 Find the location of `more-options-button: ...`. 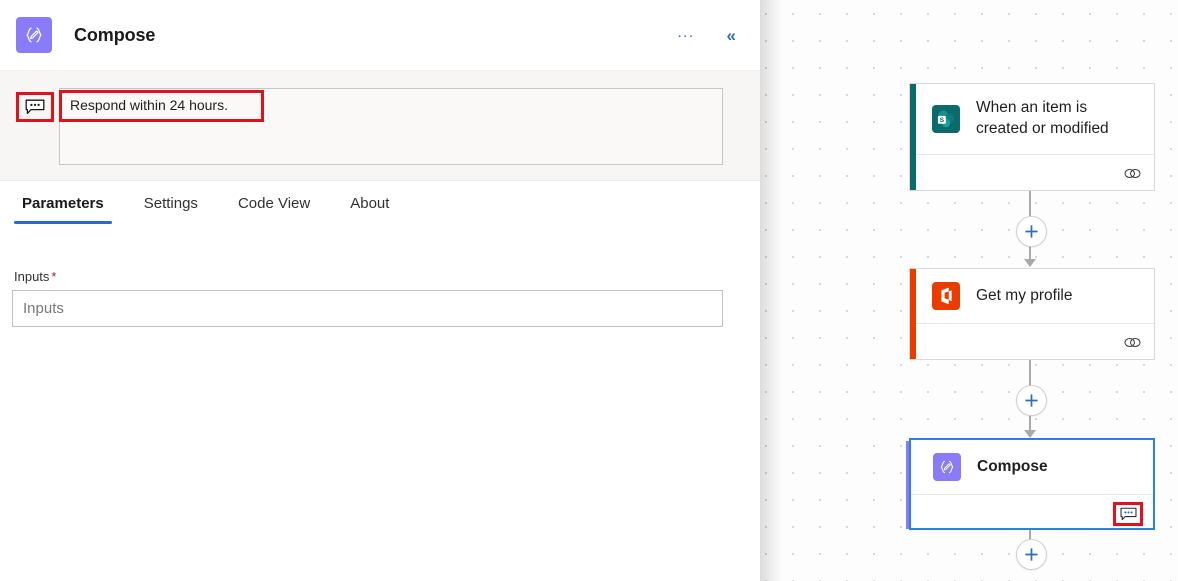

more-options-button: ... is located at coordinates (686, 32).